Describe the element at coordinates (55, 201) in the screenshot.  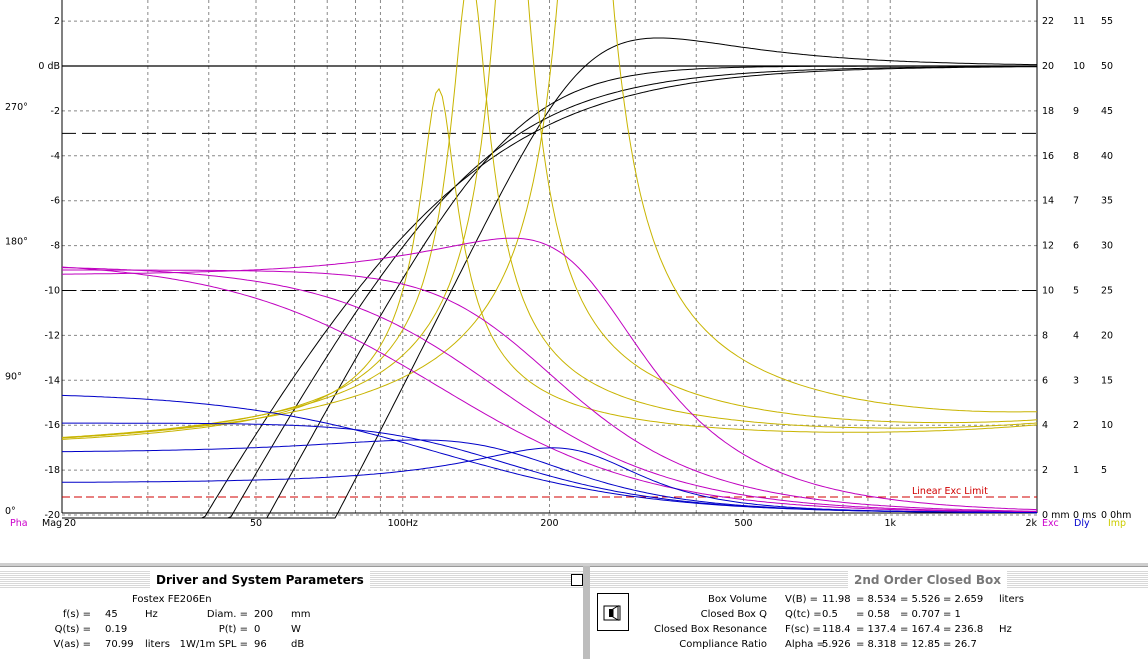
I see `db-tick-label: -6` at that location.